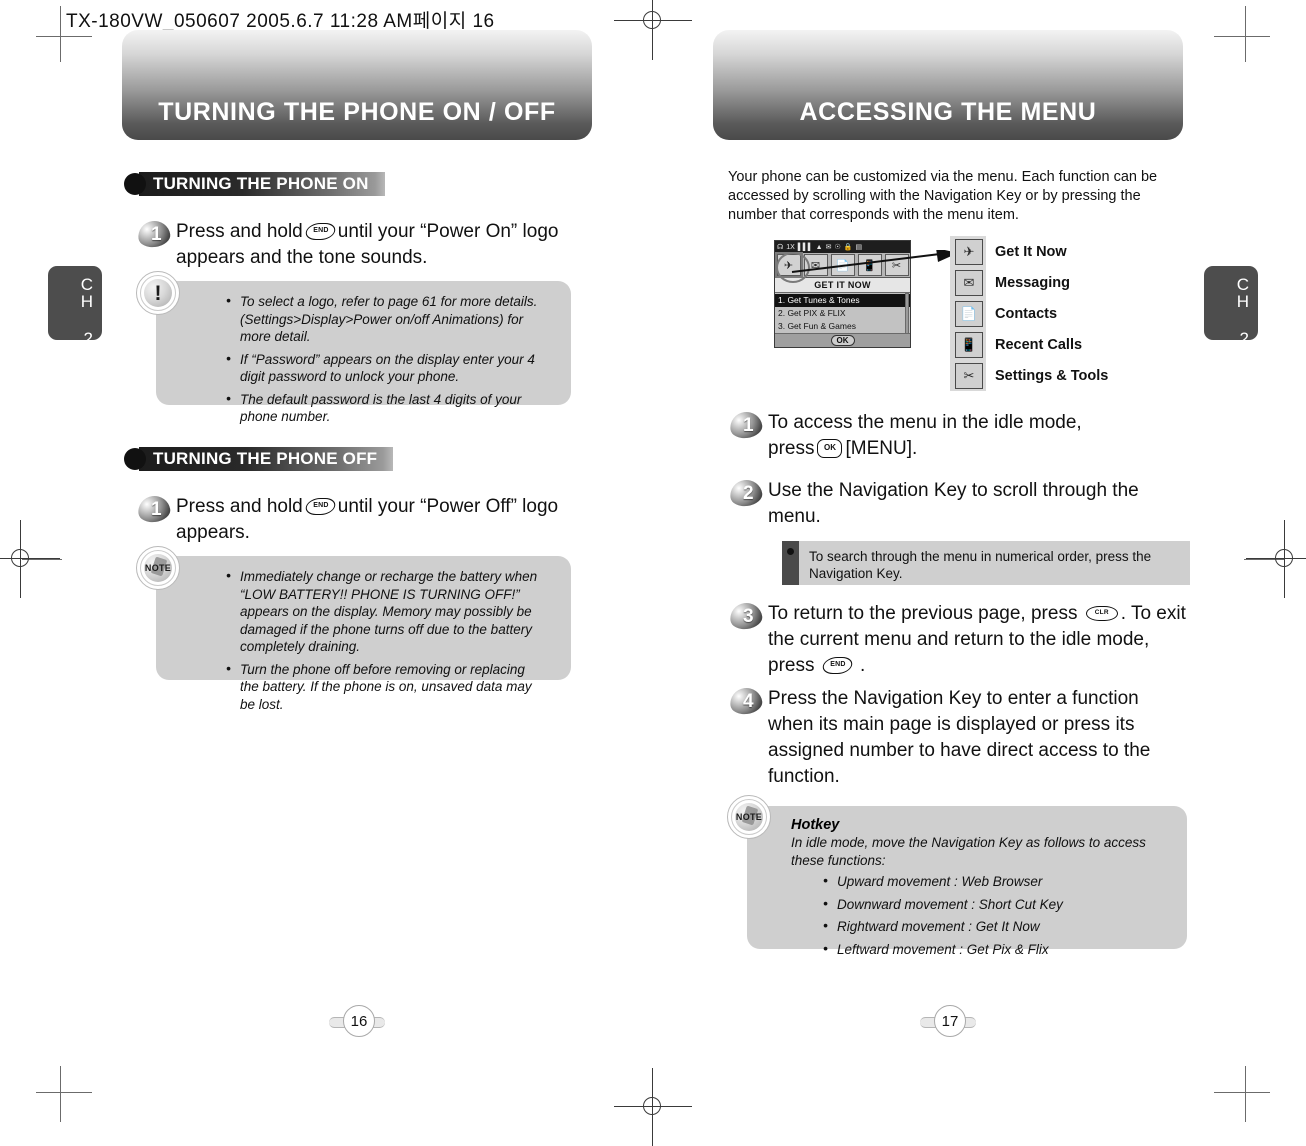  What do you see at coordinates (239, 506) in the screenshot?
I see `step-text-before-off: Press and hold` at bounding box center [239, 506].